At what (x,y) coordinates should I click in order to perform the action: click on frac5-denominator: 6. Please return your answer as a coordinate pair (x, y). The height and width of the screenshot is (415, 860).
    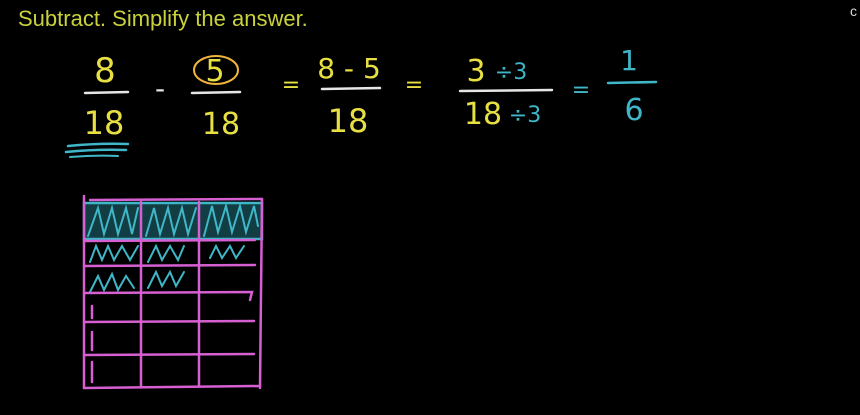
    Looking at the image, I should click on (633, 110).